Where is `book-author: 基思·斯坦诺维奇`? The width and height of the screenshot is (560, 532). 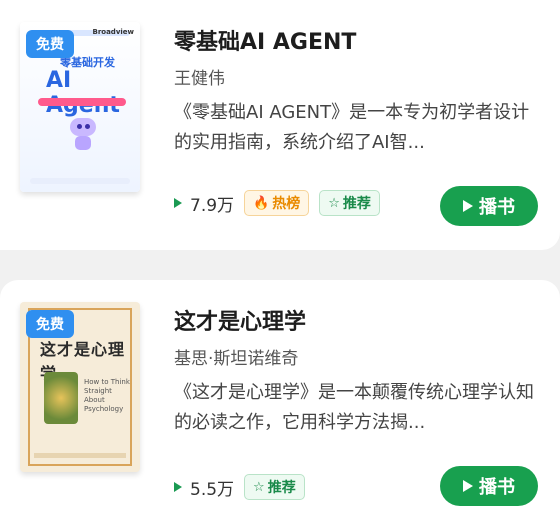
book-author: 基思·斯坦诺维奇 is located at coordinates (236, 356).